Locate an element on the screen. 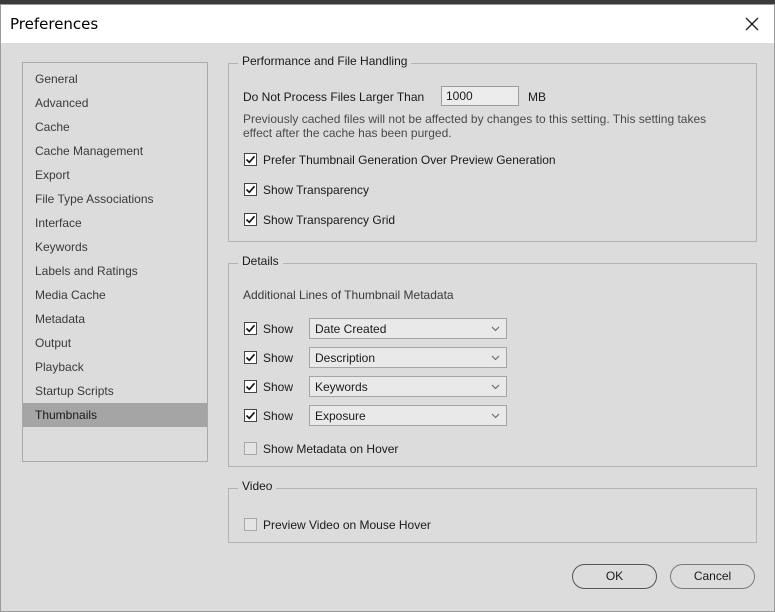  max-file-size-label: Do Not Process Files Larger Than is located at coordinates (334, 97).